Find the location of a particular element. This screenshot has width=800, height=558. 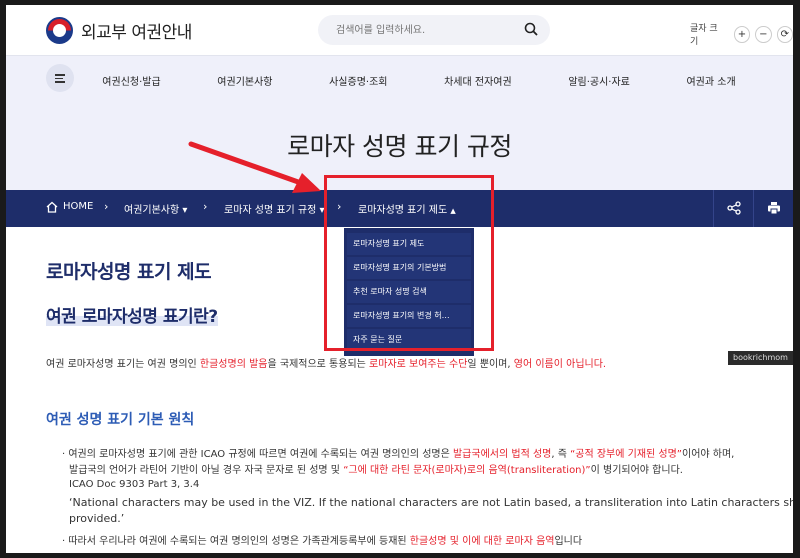

text: , 즉 is located at coordinates (559, 454).